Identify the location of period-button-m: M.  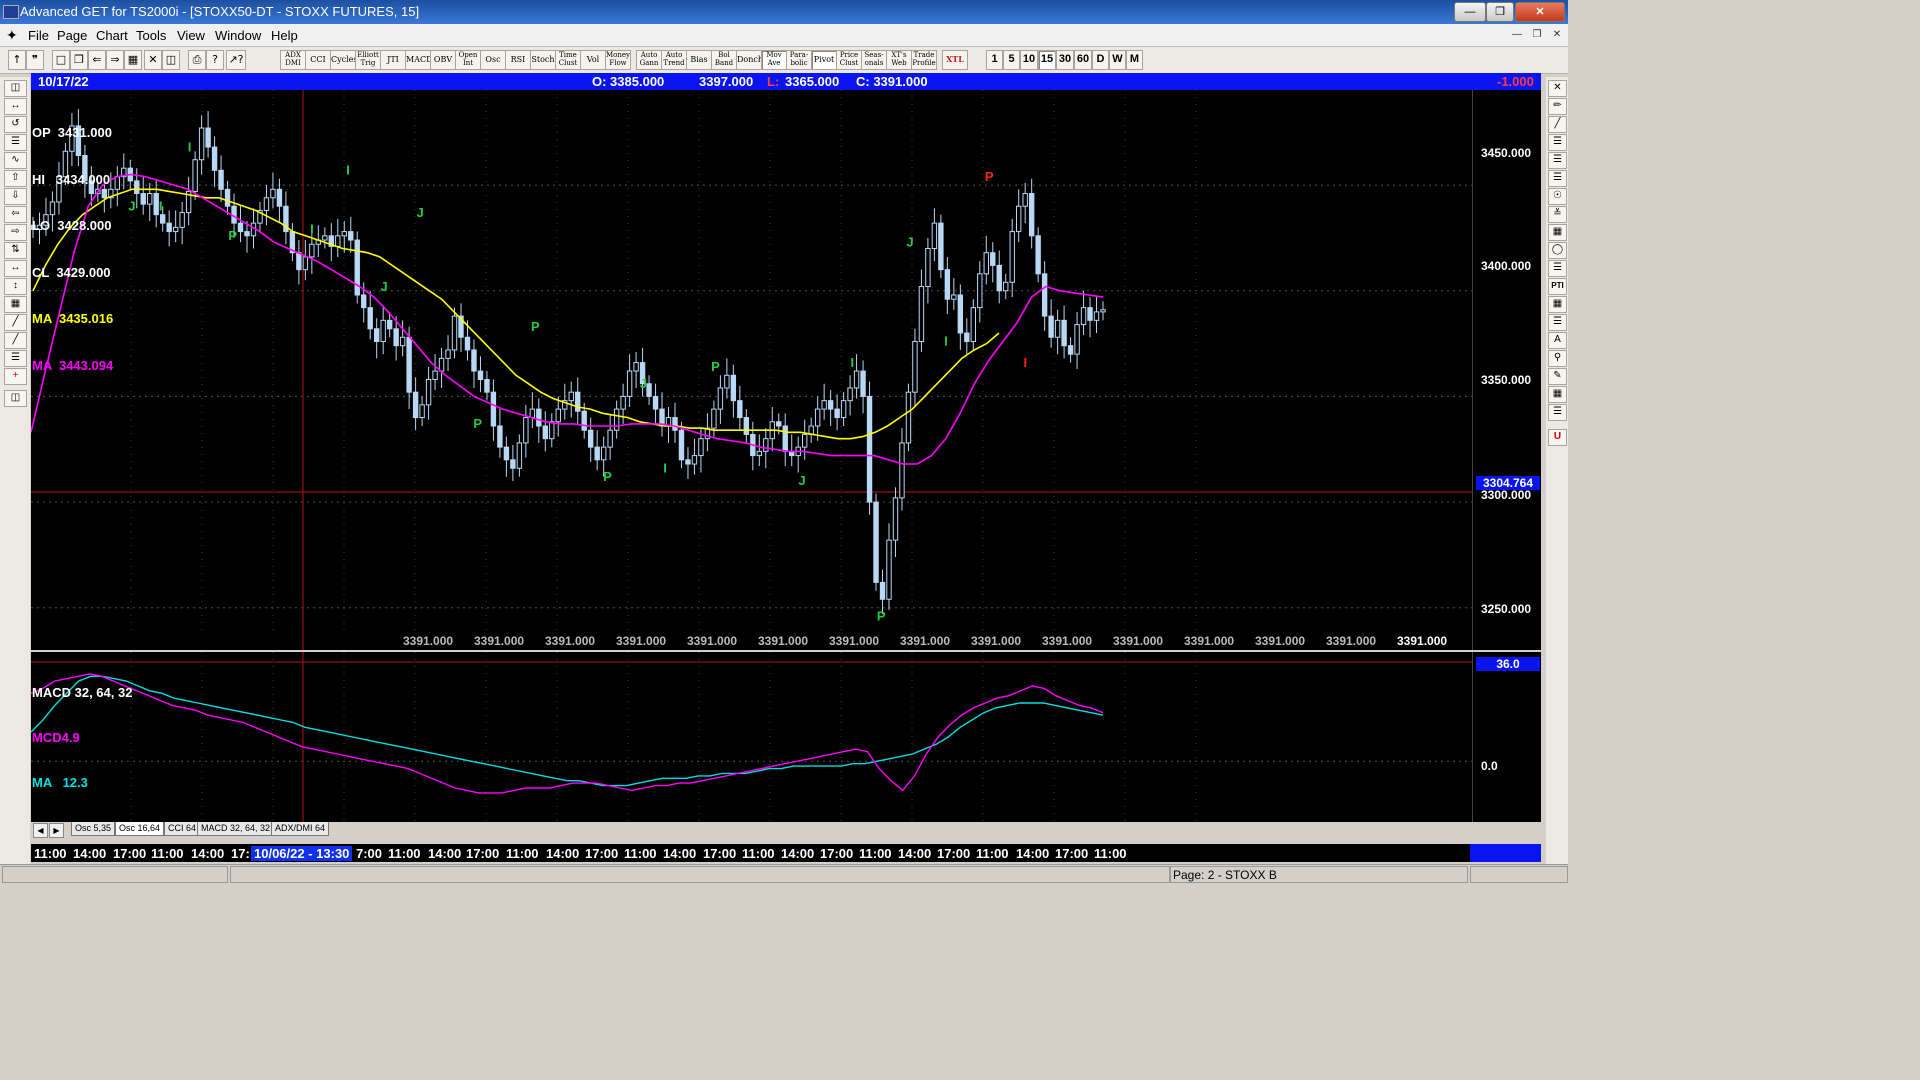
(1134, 60).